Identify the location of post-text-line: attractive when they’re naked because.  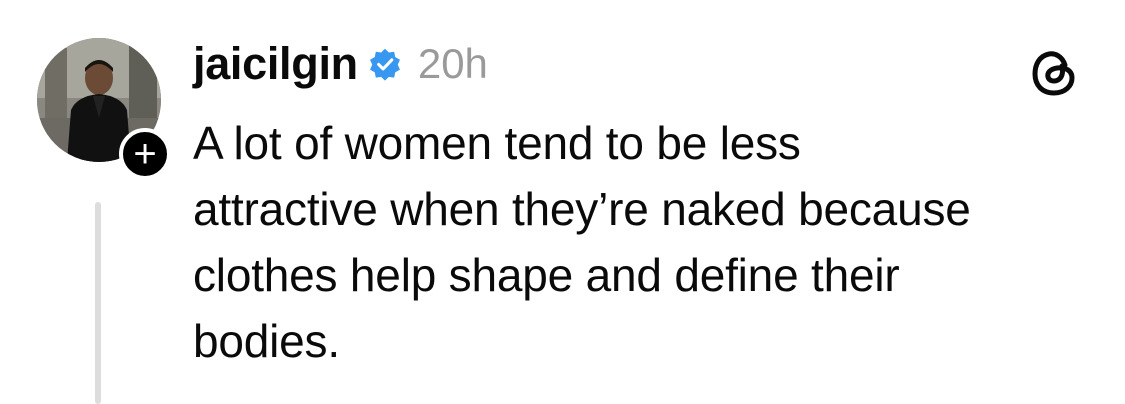
(582, 209).